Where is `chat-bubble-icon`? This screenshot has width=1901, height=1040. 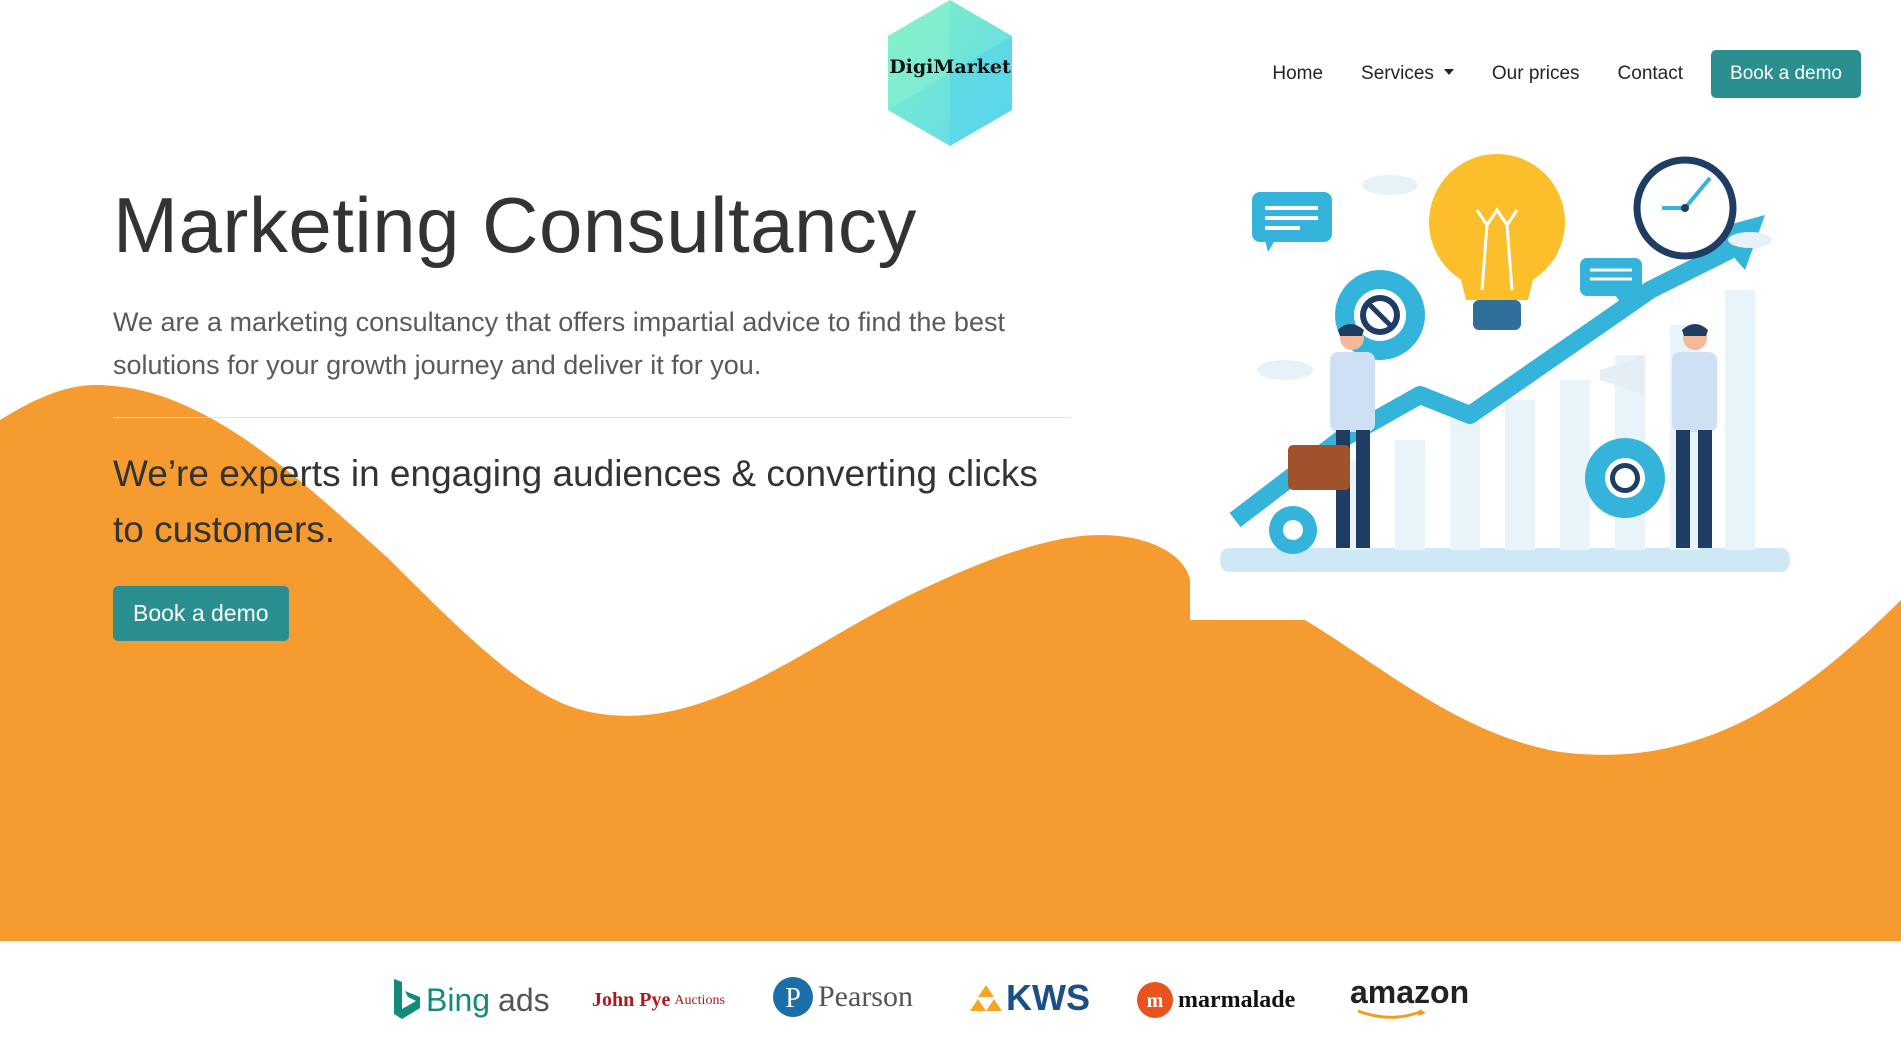 chat-bubble-icon is located at coordinates (1611, 277).